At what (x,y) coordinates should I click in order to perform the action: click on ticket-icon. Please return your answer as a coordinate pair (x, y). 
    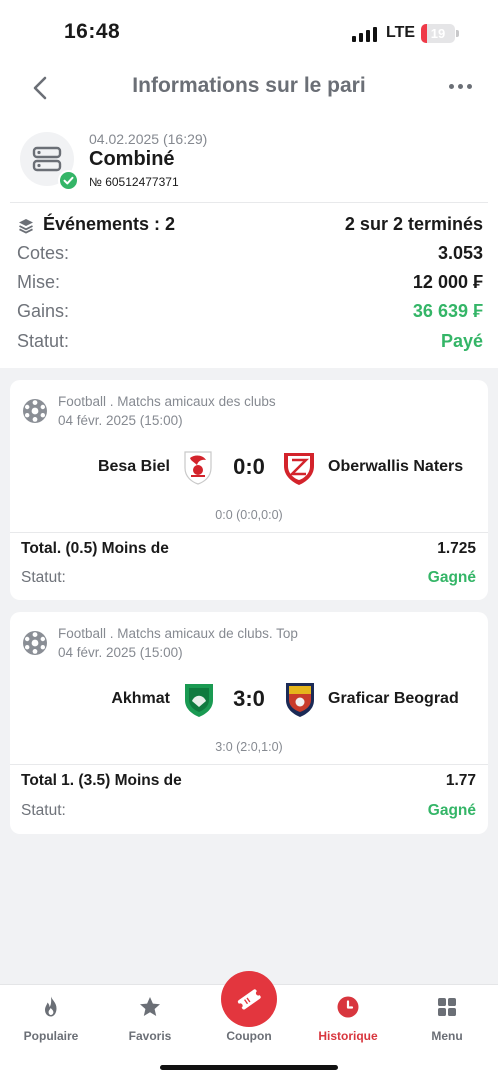
    Looking at the image, I should click on (249, 999).